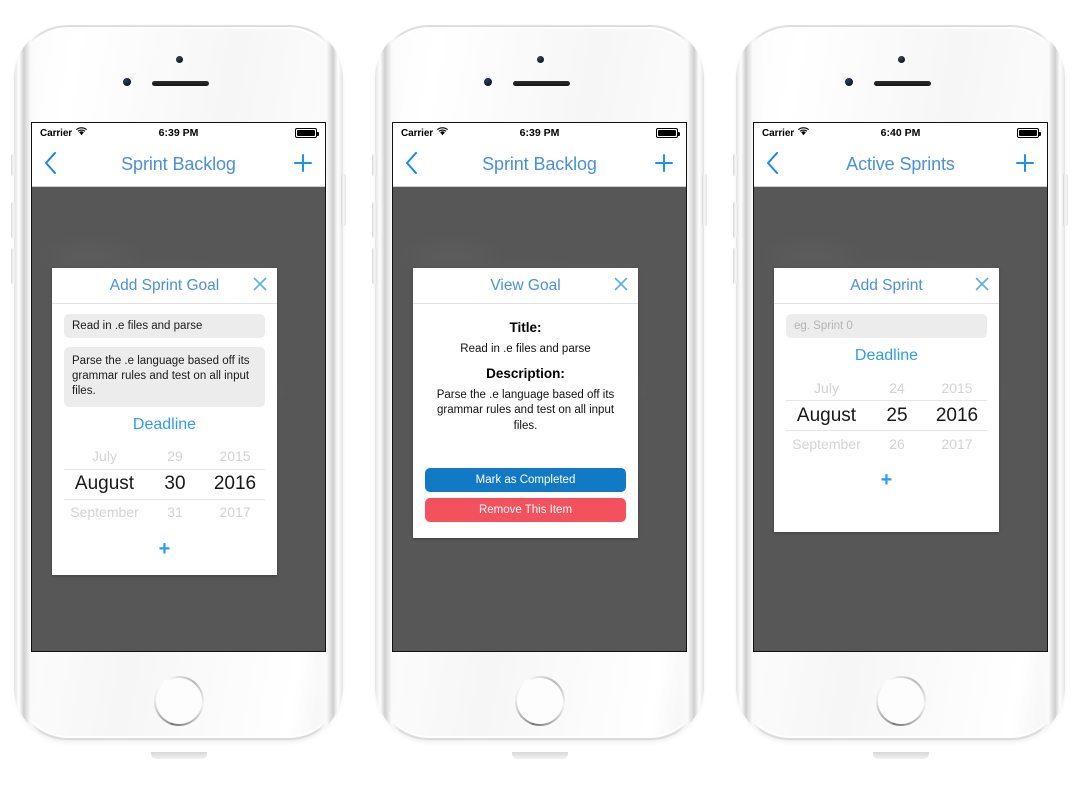  I want to click on picker-row-selected: August 25 2016, so click(886, 415).